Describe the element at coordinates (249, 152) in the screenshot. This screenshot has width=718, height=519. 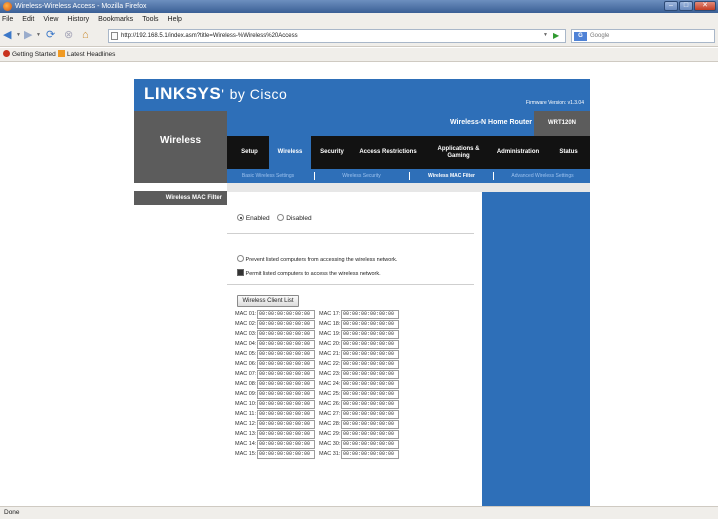
I see `tab-setup: Setup` at that location.